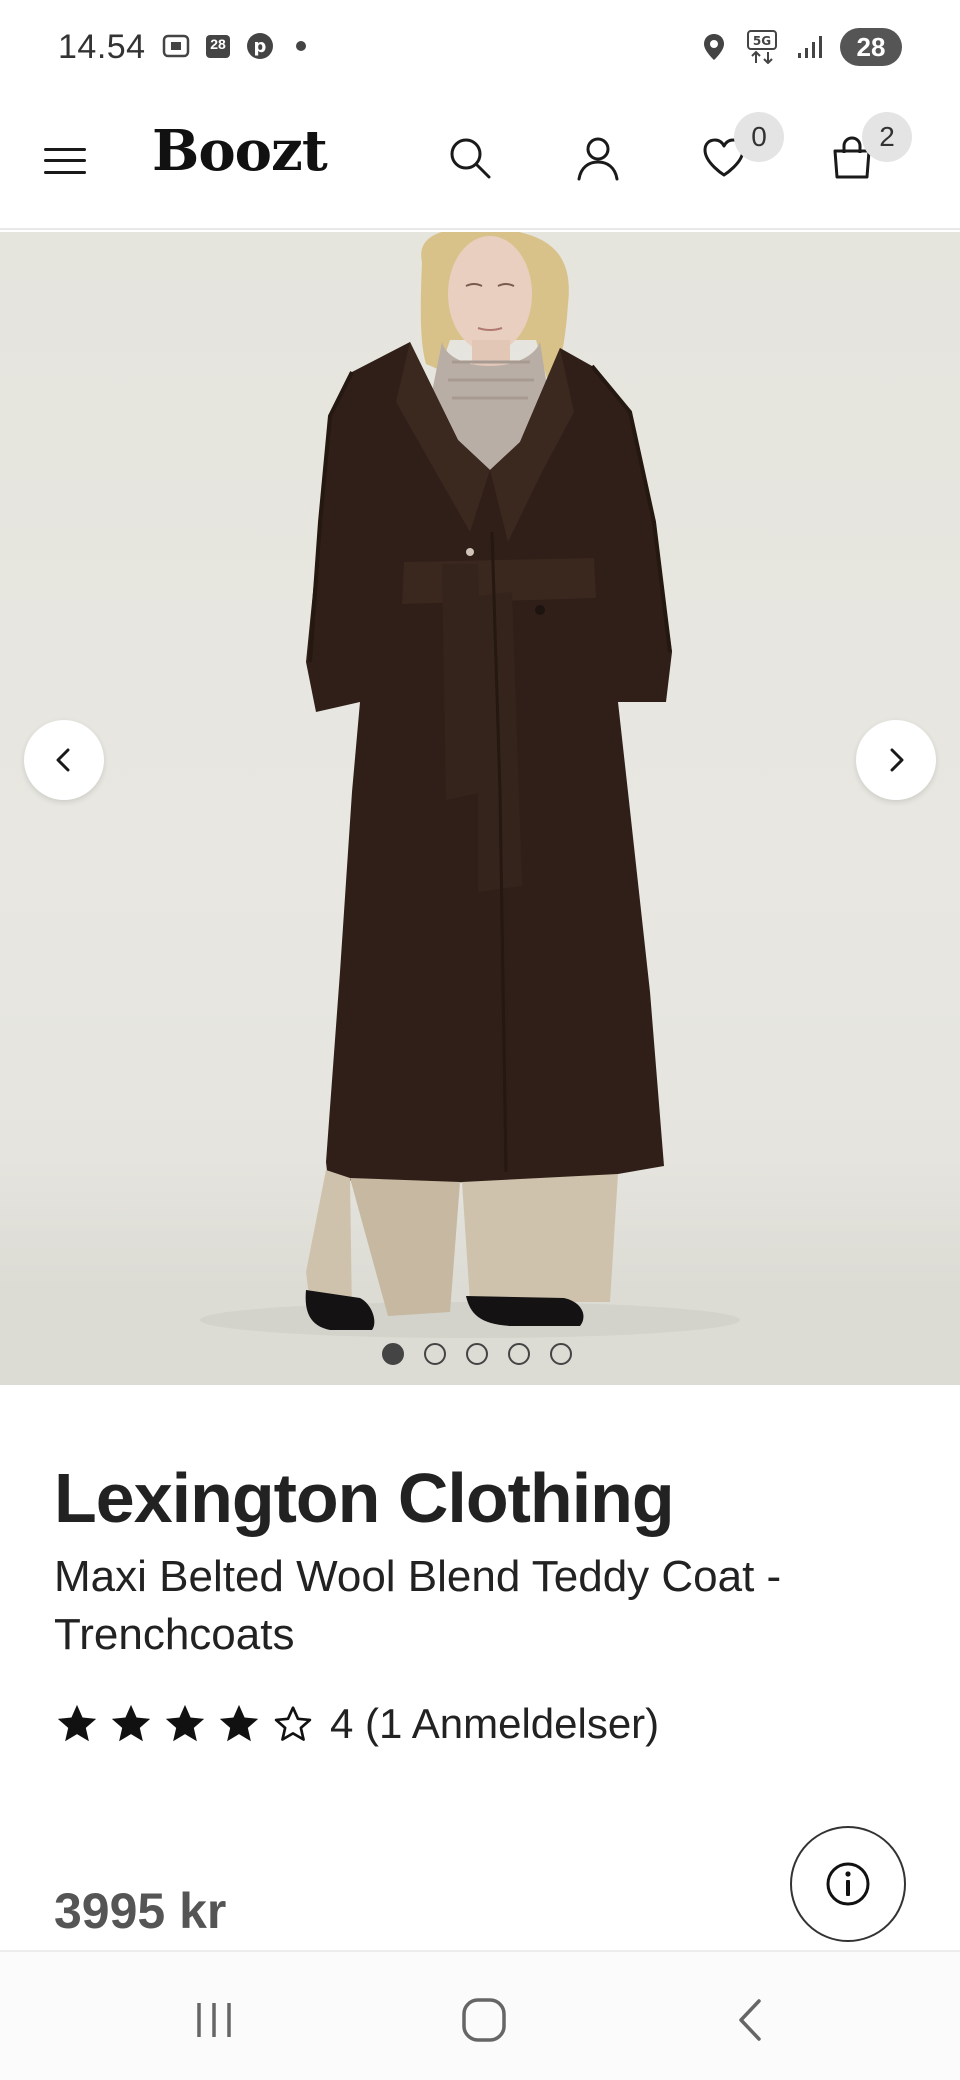 The image size is (960, 2080). What do you see at coordinates (714, 47) in the screenshot?
I see `location-icon` at bounding box center [714, 47].